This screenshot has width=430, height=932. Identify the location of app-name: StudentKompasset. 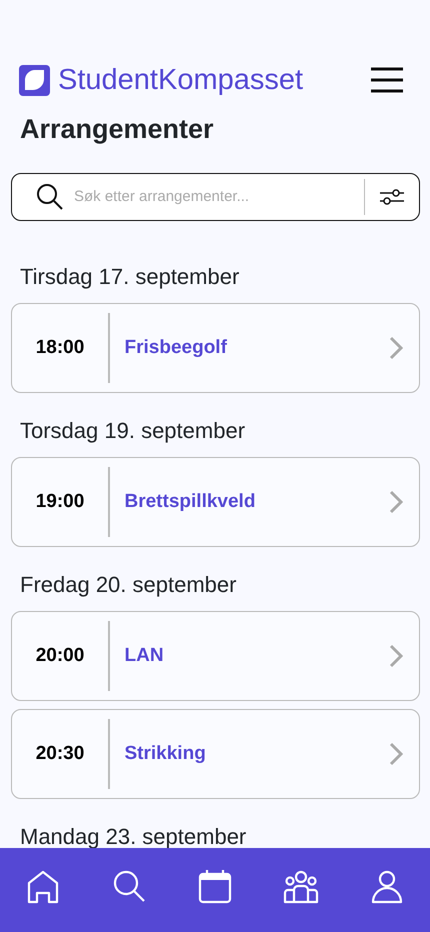
(181, 80).